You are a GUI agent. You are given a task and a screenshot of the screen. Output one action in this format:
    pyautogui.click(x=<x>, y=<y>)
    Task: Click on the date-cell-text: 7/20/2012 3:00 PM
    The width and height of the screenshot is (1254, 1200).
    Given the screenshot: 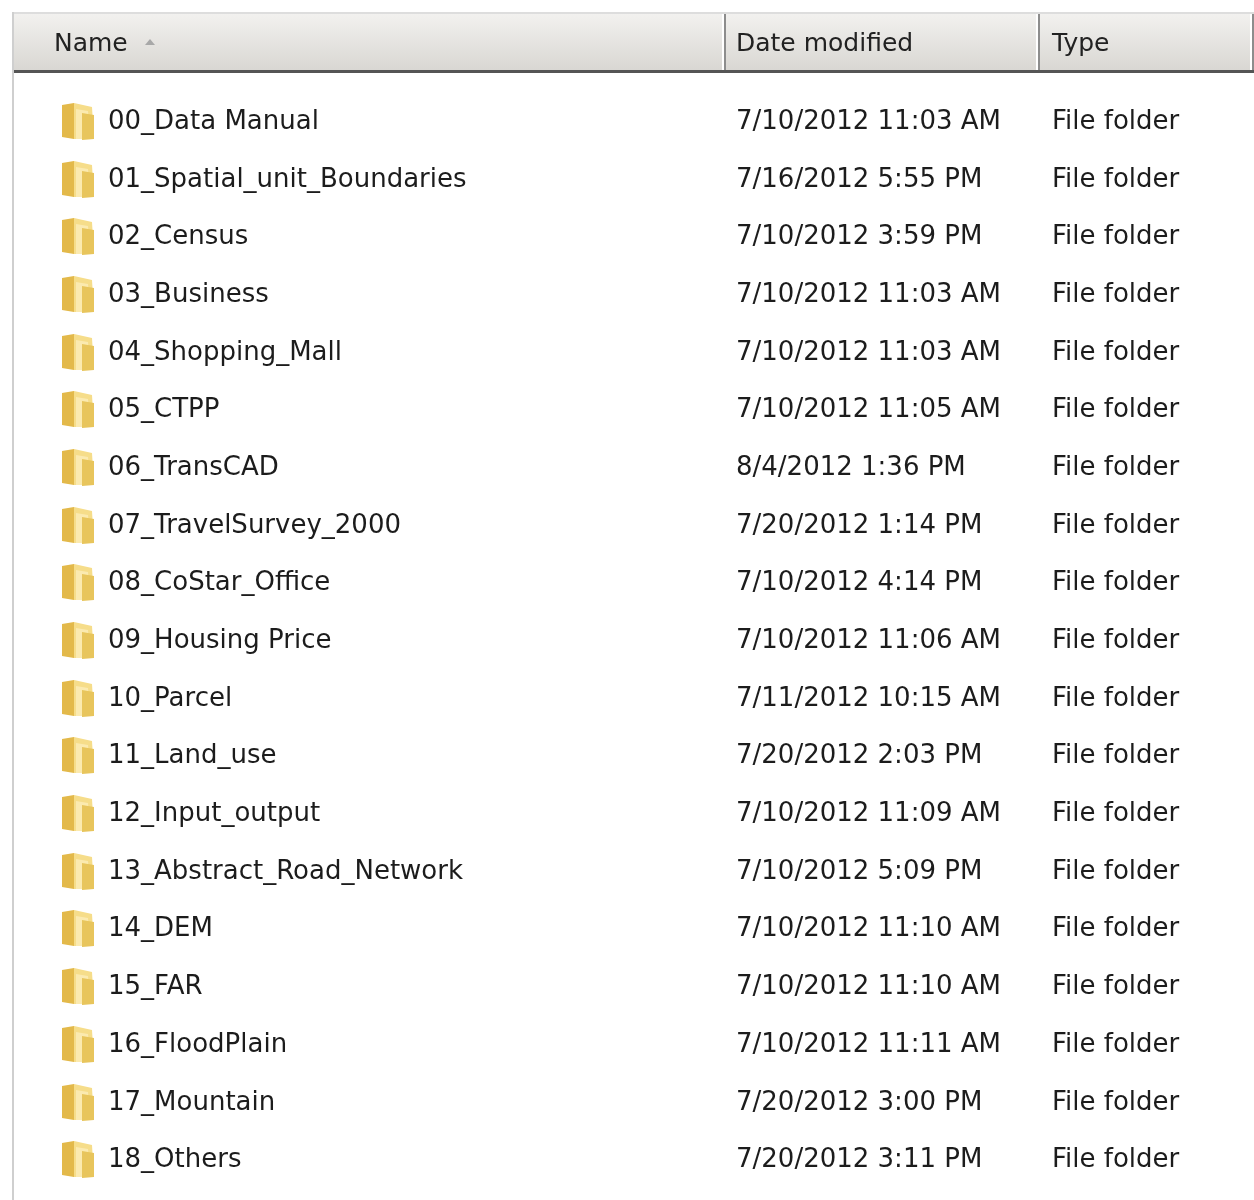 What is the action you would take?
    pyautogui.click(x=859, y=1100)
    